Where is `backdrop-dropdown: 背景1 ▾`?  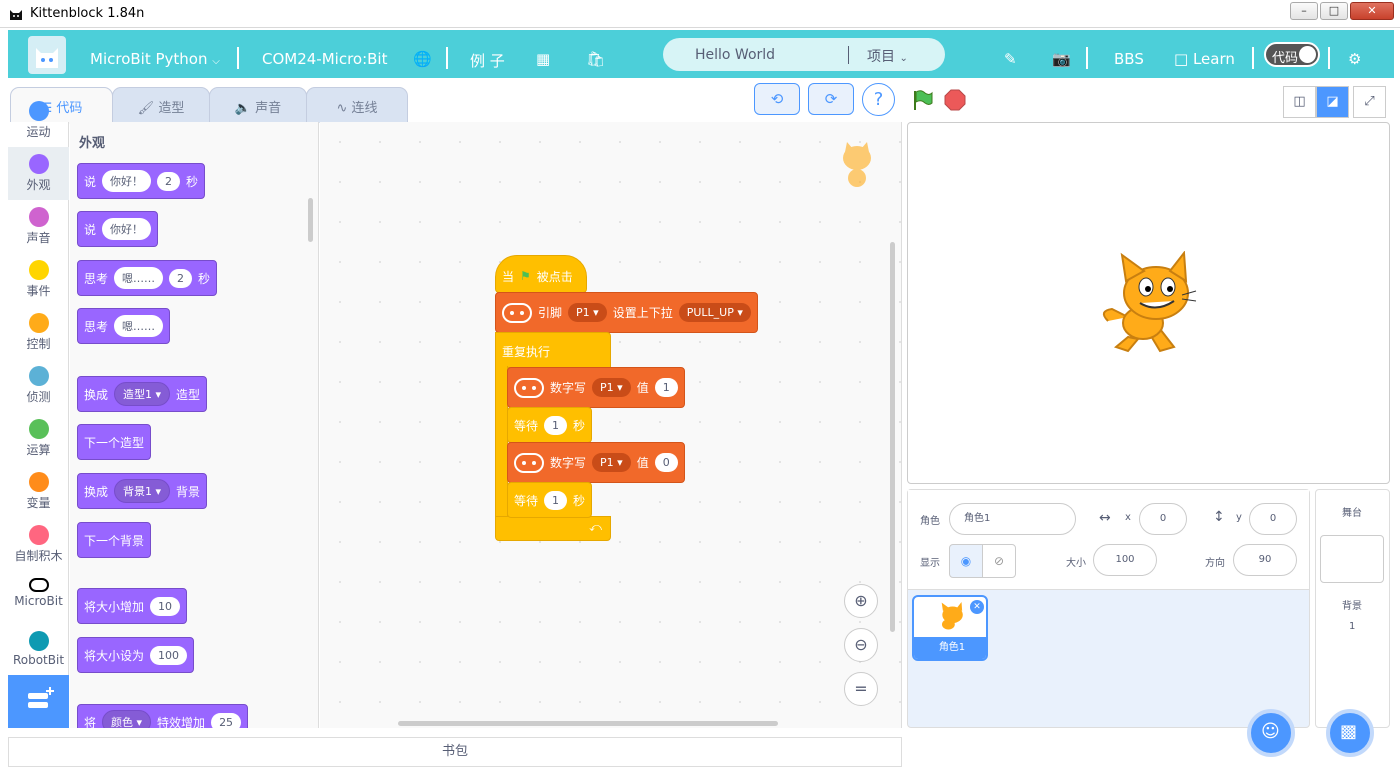 backdrop-dropdown: 背景1 ▾ is located at coordinates (142, 491).